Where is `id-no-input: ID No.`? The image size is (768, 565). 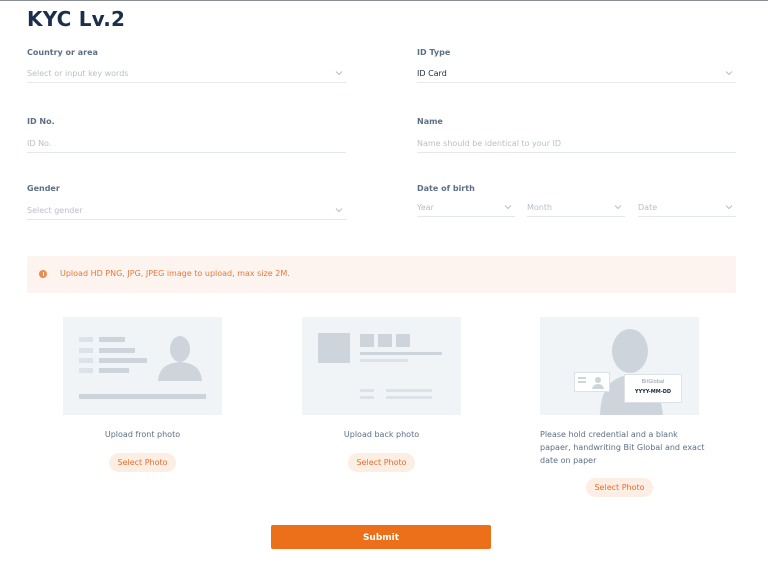
id-no-input: ID No. is located at coordinates (186, 144).